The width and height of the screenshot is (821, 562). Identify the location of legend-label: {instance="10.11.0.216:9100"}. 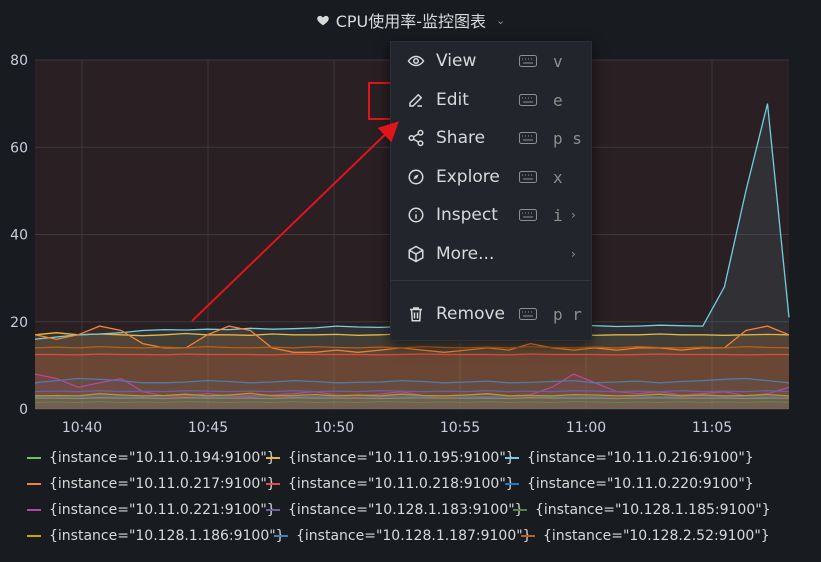
(640, 458).